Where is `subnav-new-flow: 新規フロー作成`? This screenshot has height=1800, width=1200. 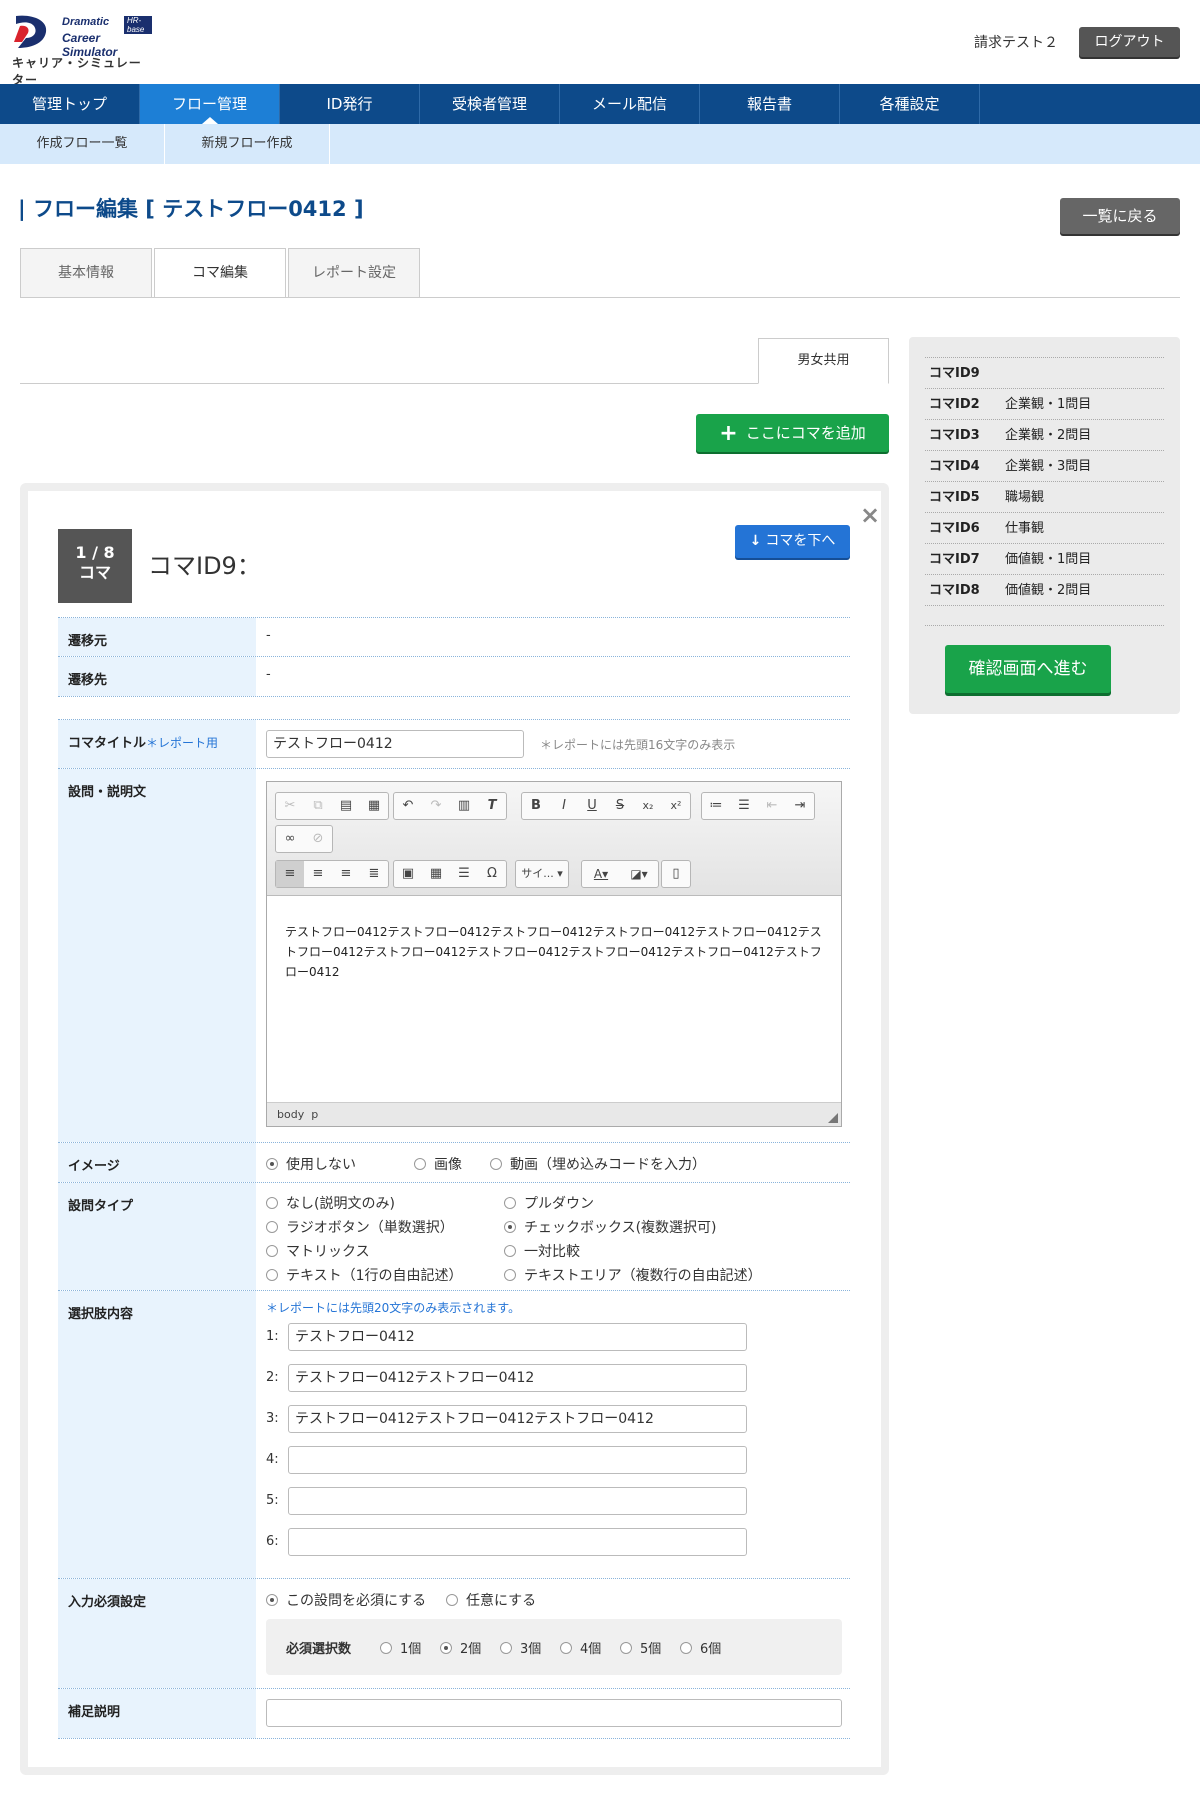 subnav-new-flow: 新規フロー作成 is located at coordinates (247, 144).